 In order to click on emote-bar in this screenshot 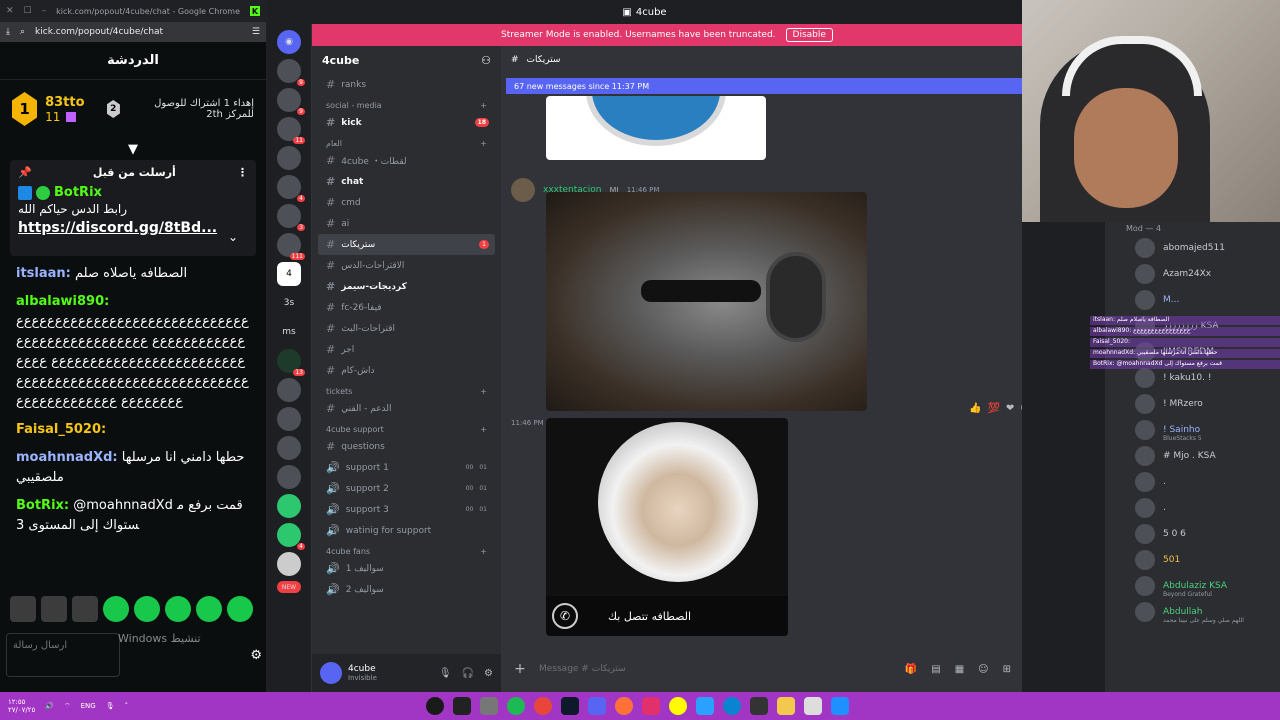, I will do `click(131, 609)`.